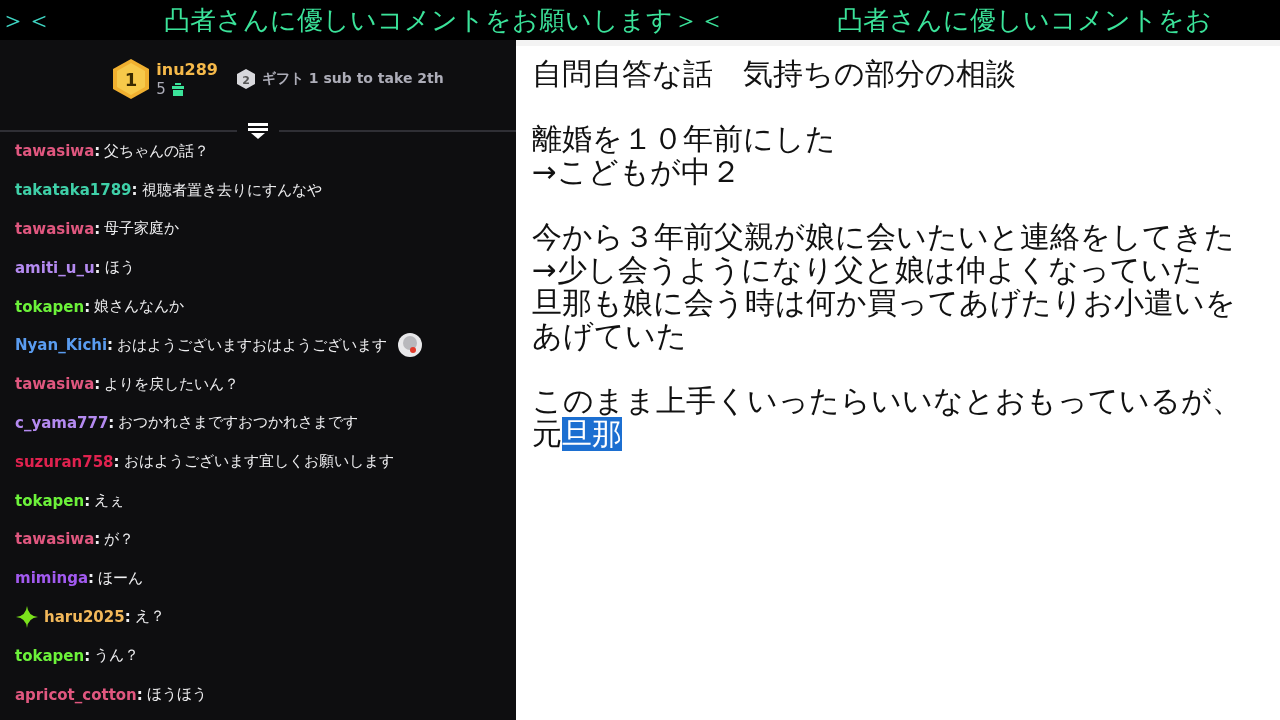 Image resolution: width=1280 pixels, height=720 pixels. Describe the element at coordinates (636, 172) in the screenshot. I see `document-text: →こどもが中２` at that location.